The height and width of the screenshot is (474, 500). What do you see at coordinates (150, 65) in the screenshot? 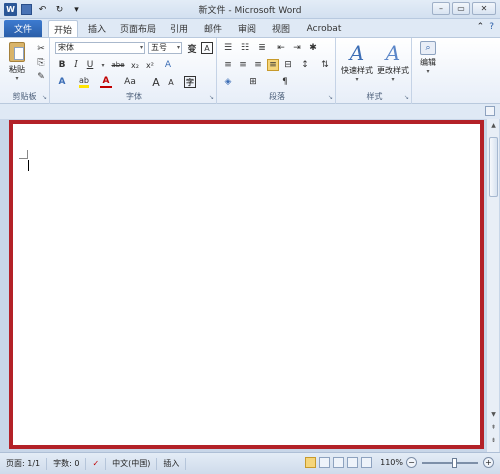
I see `superscript-button: x²` at bounding box center [150, 65].